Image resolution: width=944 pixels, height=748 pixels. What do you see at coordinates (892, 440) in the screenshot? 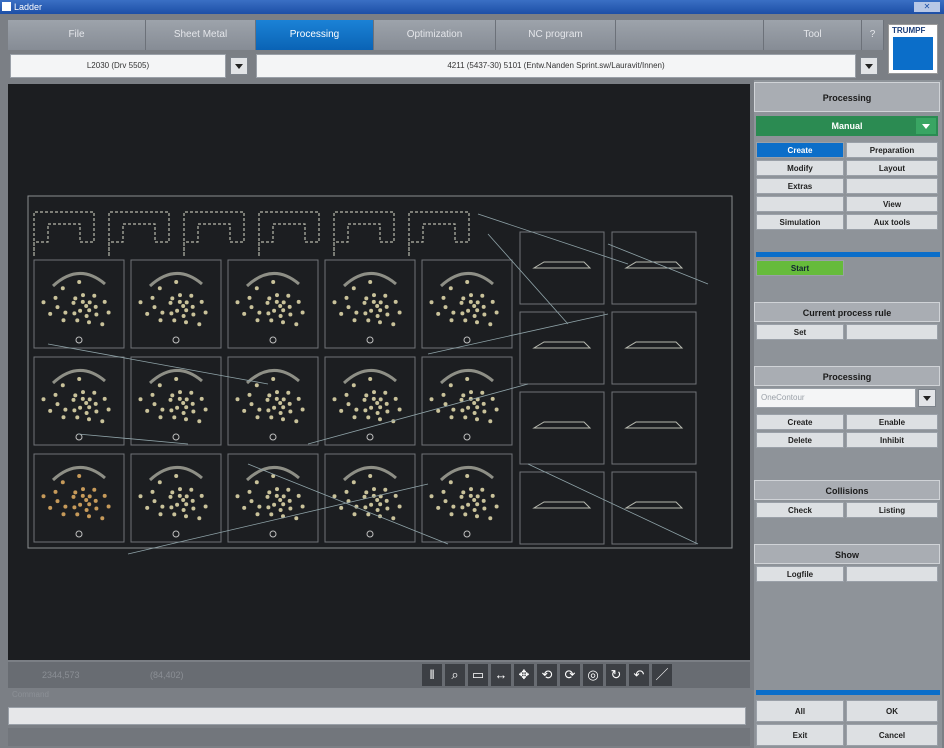
I see `inhibit-button: Inhibit` at bounding box center [892, 440].